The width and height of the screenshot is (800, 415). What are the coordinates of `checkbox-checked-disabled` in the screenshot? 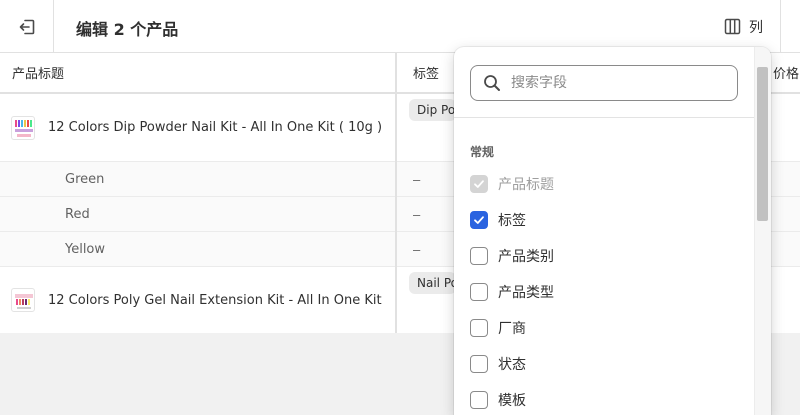 It's located at (479, 184).